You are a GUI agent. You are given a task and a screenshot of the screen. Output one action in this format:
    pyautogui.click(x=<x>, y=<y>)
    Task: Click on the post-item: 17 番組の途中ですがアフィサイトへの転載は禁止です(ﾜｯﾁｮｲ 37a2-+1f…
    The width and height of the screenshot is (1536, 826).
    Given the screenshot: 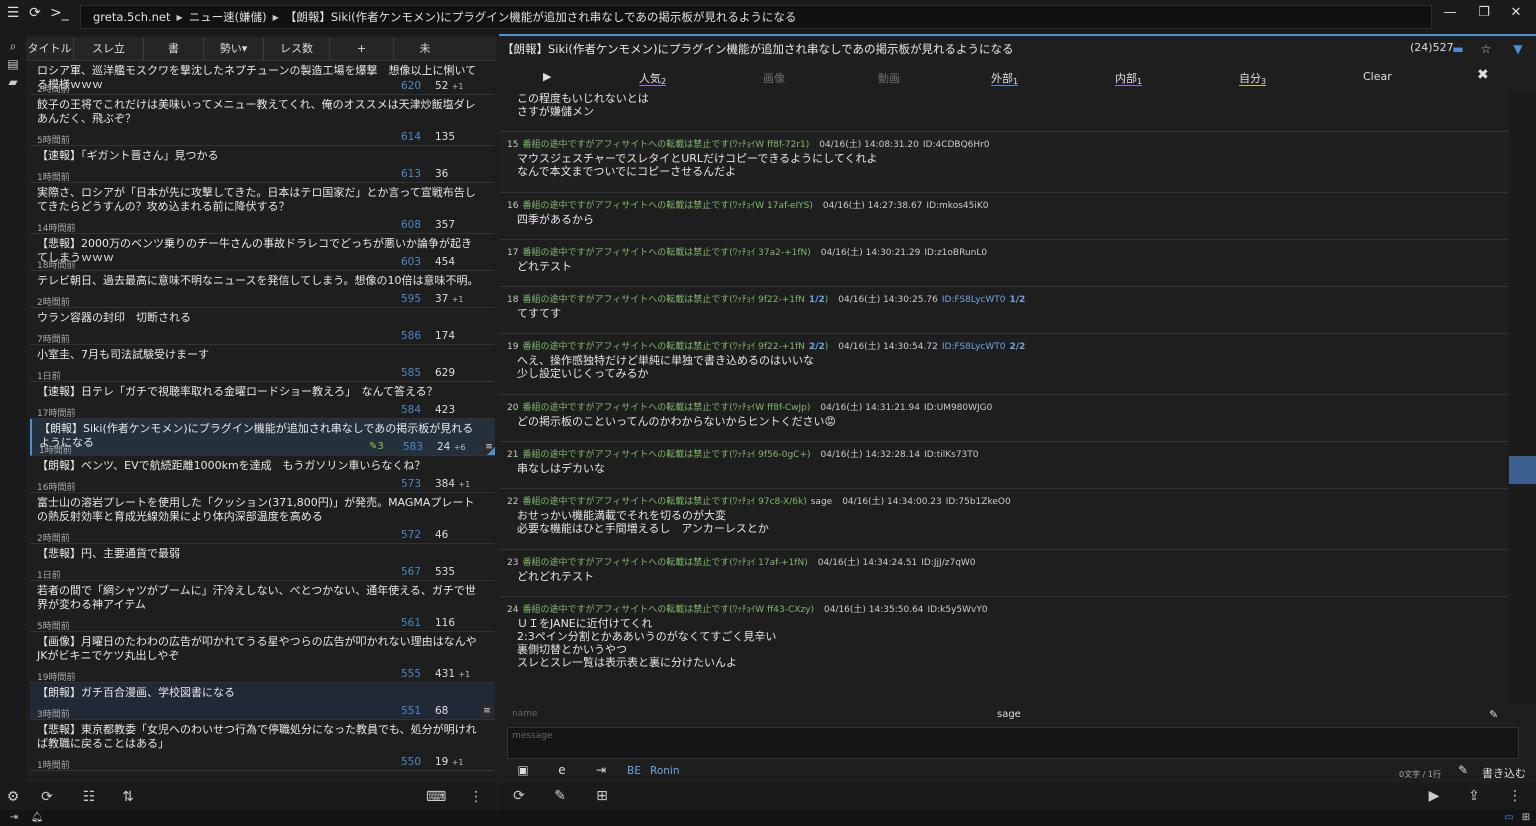 What is the action you would take?
    pyautogui.click(x=1004, y=263)
    